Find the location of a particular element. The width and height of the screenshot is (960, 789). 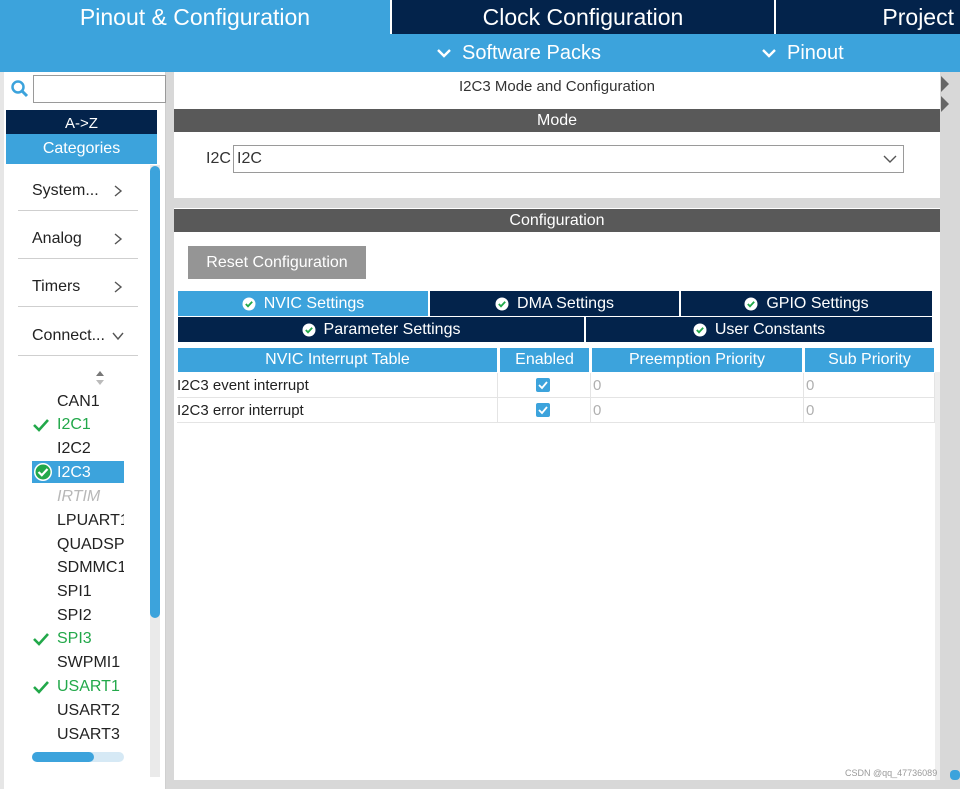

peripheral-i2c2: I2C2 is located at coordinates (74, 449).